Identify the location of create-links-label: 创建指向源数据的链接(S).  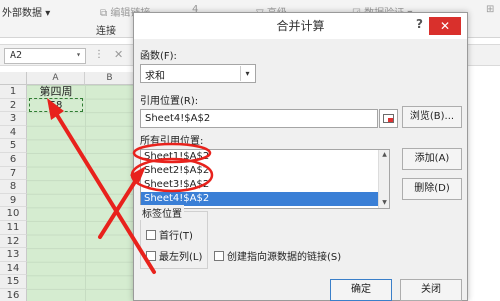
(284, 257).